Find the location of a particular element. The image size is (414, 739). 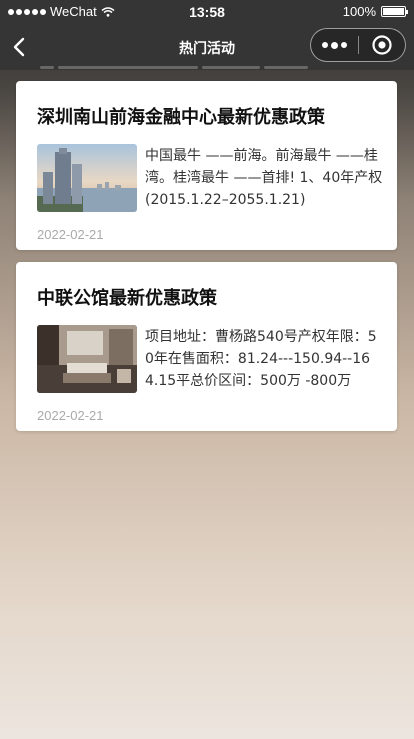

city-skyline-photo-icon is located at coordinates (87, 178).